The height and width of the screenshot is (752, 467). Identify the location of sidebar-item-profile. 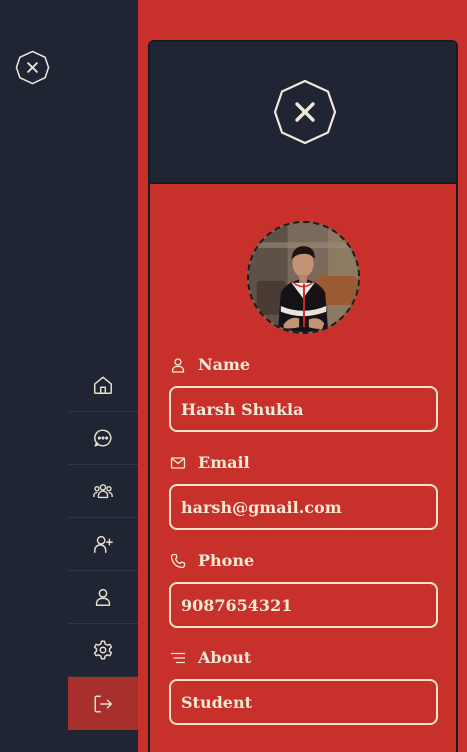
(103, 597).